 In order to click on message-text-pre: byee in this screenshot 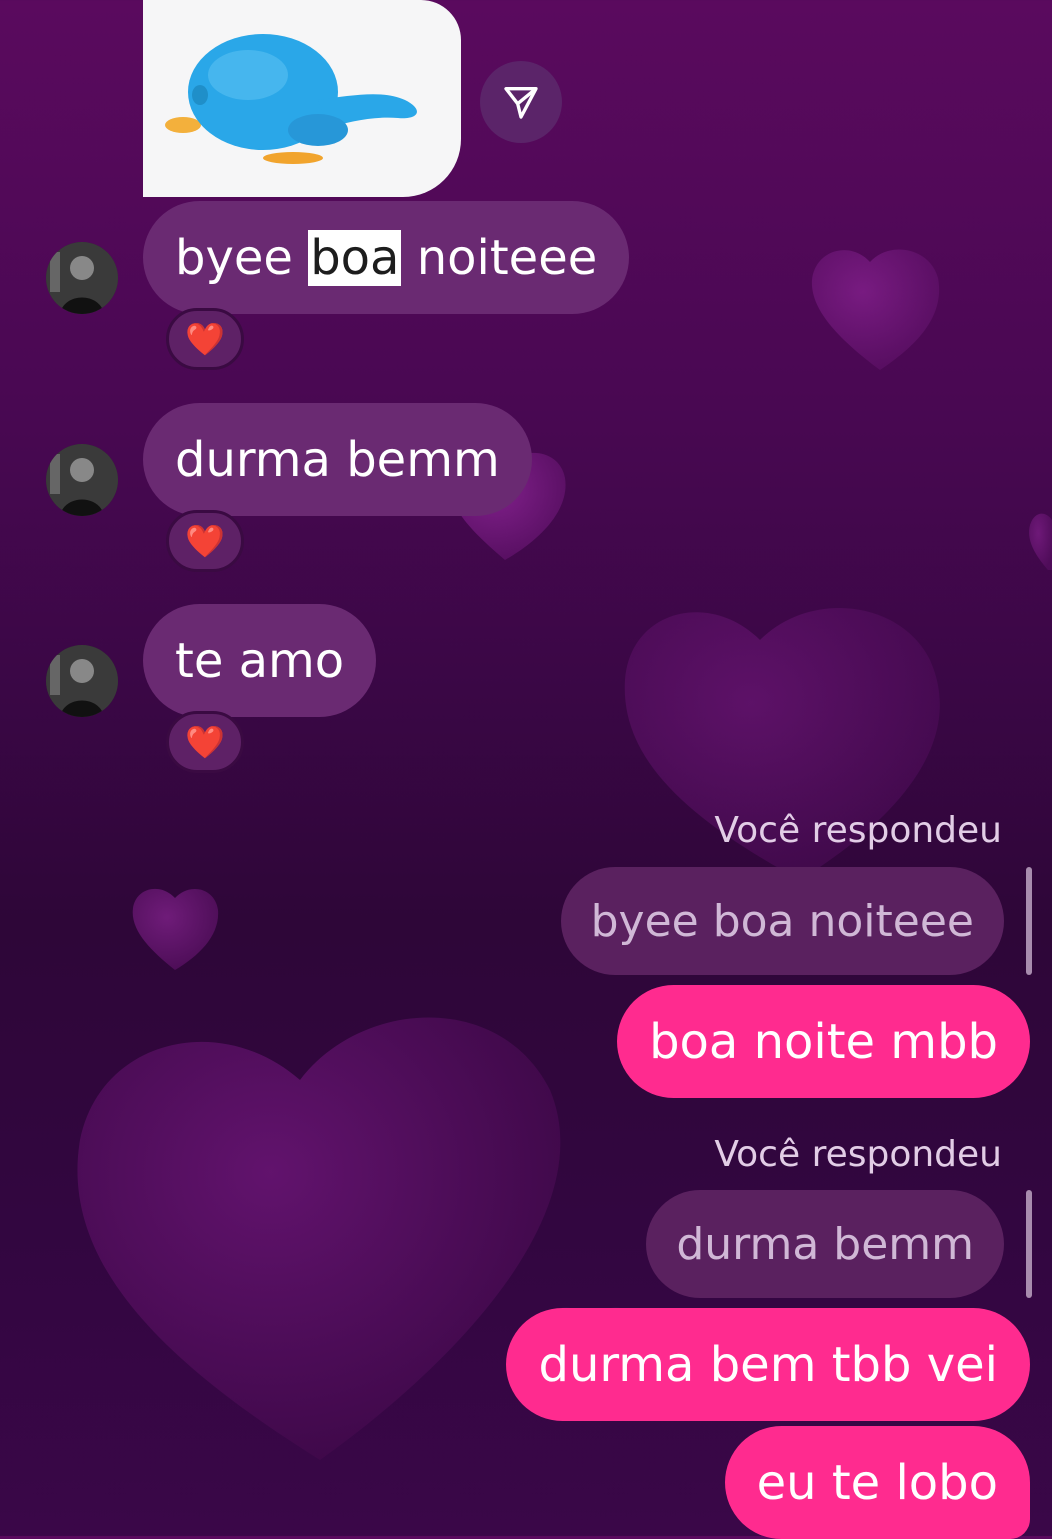, I will do `click(242, 257)`.